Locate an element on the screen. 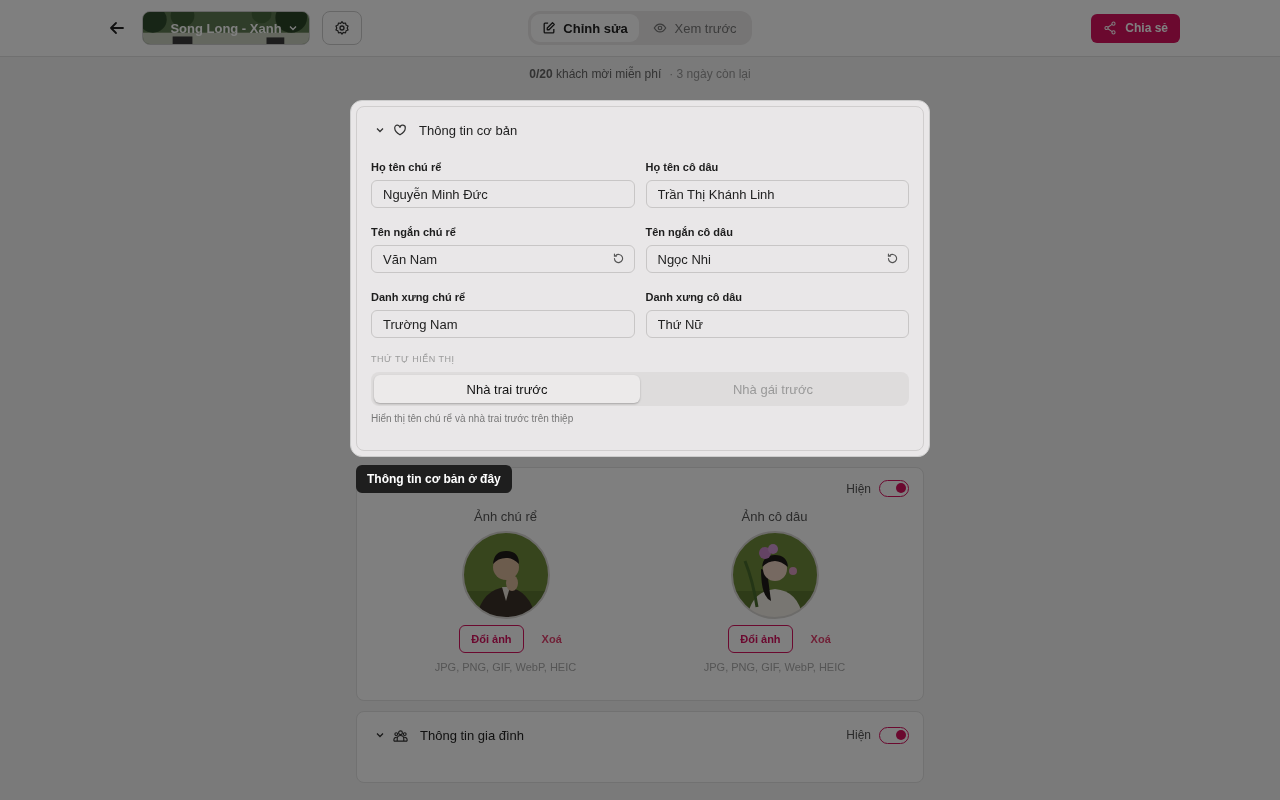  field-label: Danh xưng chú rể is located at coordinates (419, 297).